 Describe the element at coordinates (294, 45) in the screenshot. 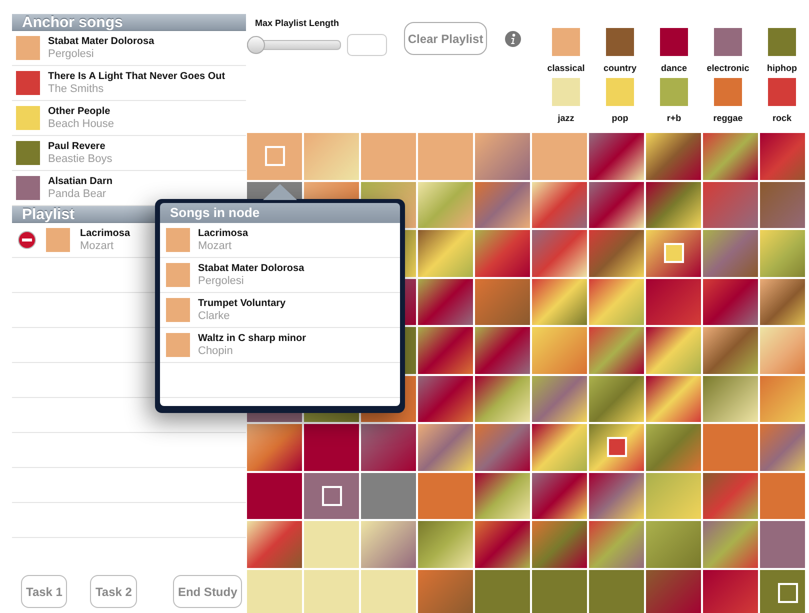

I see `playlist-length-slider` at that location.